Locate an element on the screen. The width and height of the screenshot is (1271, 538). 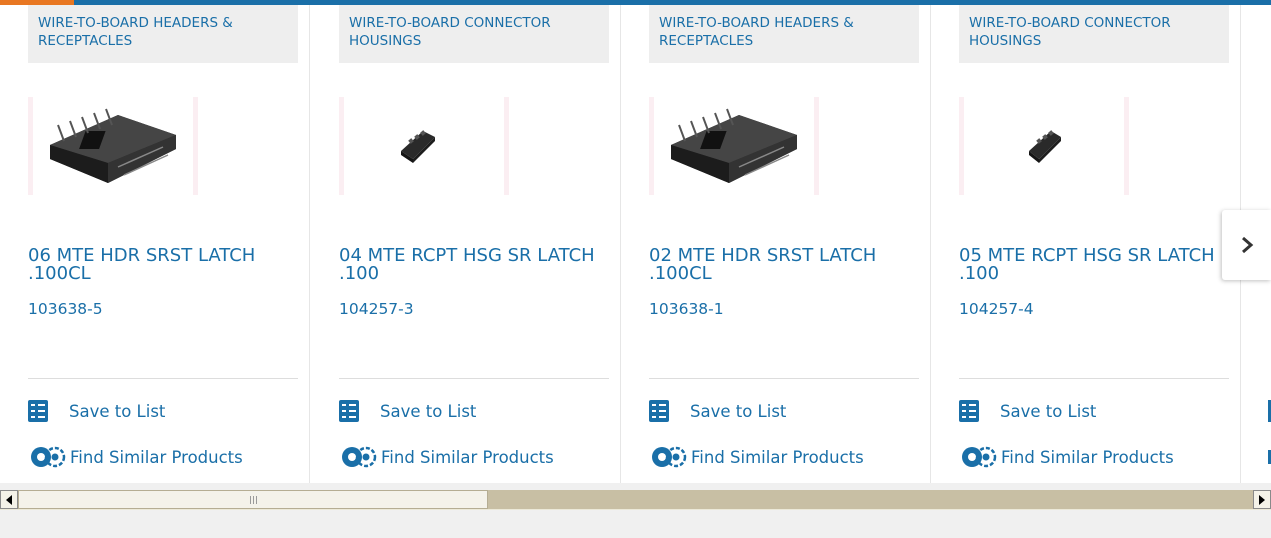
part-number-link: 103638-5 is located at coordinates (65, 309).